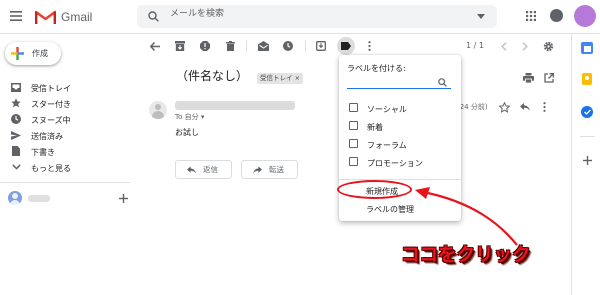  Describe the element at coordinates (16, 103) in the screenshot. I see `star-icon` at that location.